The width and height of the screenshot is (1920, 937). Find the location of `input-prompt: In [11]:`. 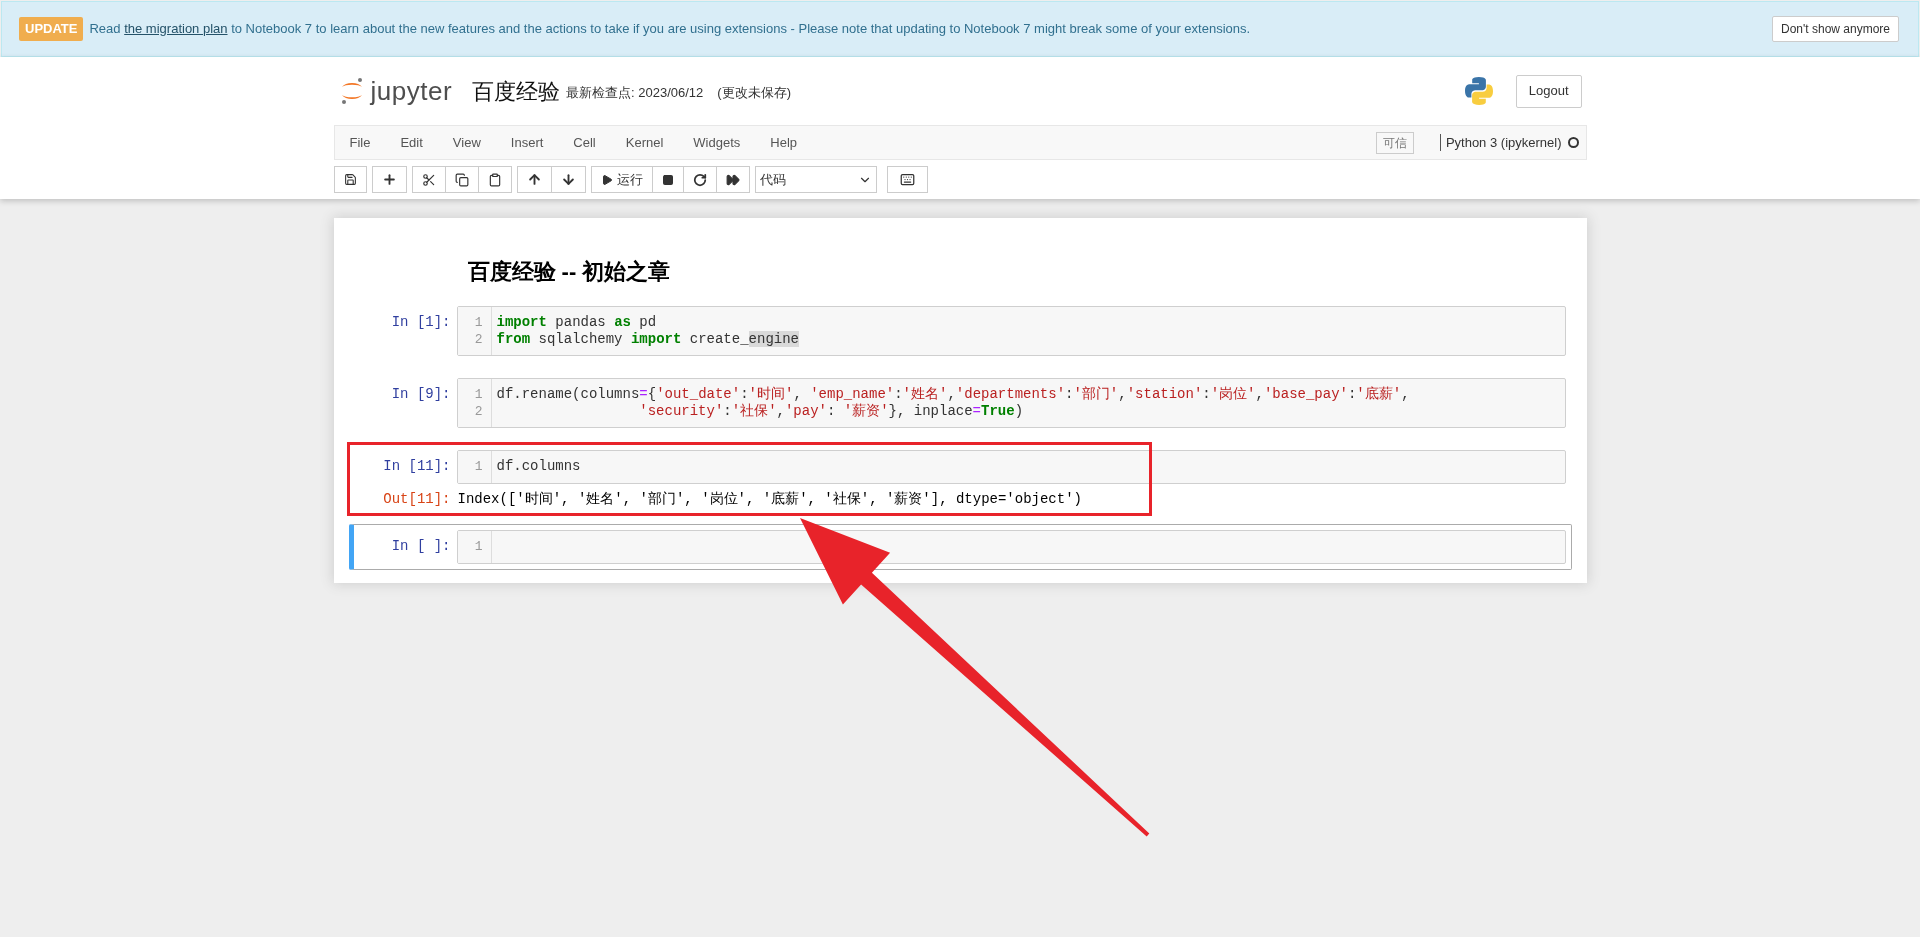

input-prompt: In [11]: is located at coordinates (417, 466).